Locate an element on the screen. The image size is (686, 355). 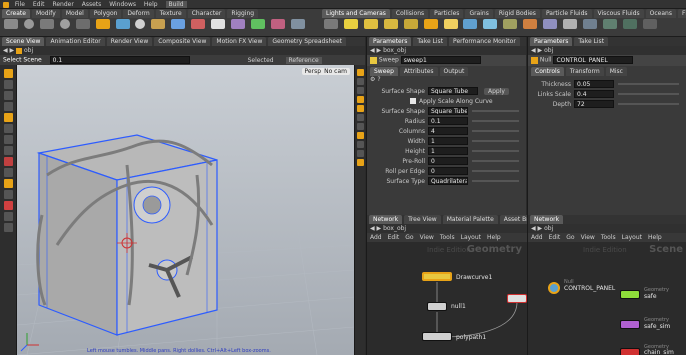
param-slider-pre-roll is located at coordinates (495, 161).